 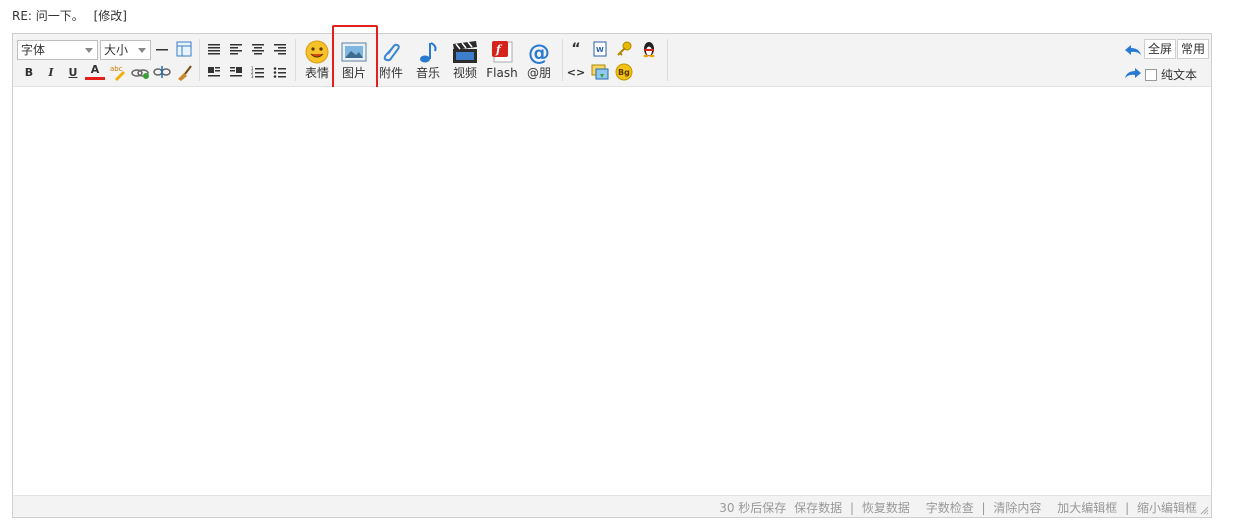 I want to click on float-right-icon, so click(x=236, y=72).